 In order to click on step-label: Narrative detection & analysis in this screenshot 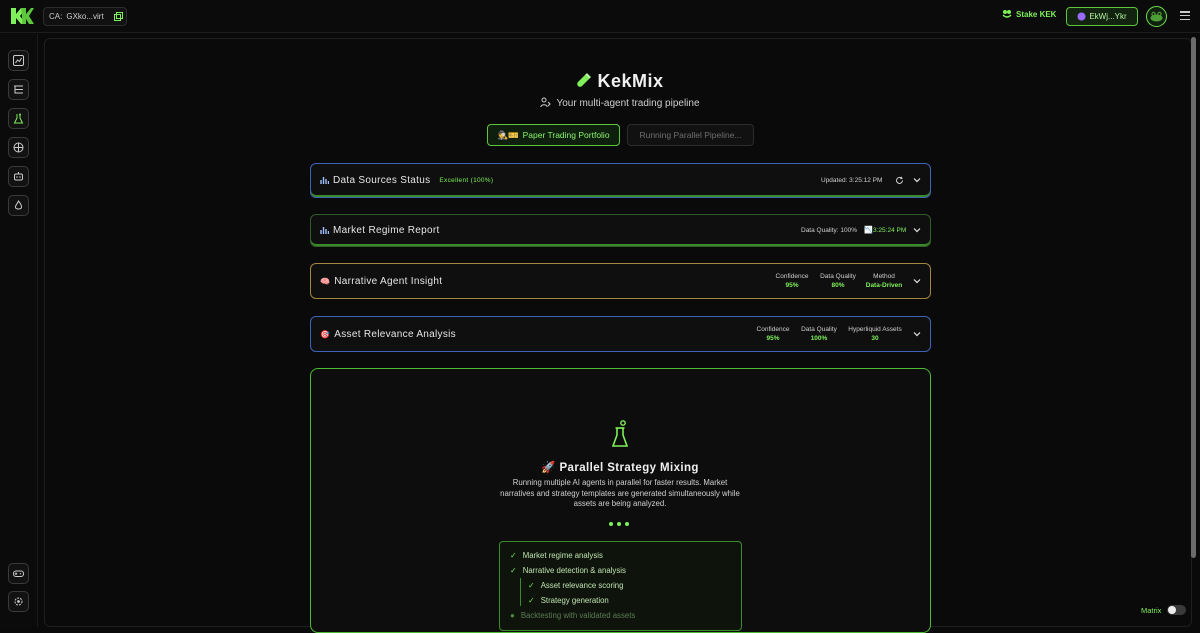, I will do `click(574, 570)`.